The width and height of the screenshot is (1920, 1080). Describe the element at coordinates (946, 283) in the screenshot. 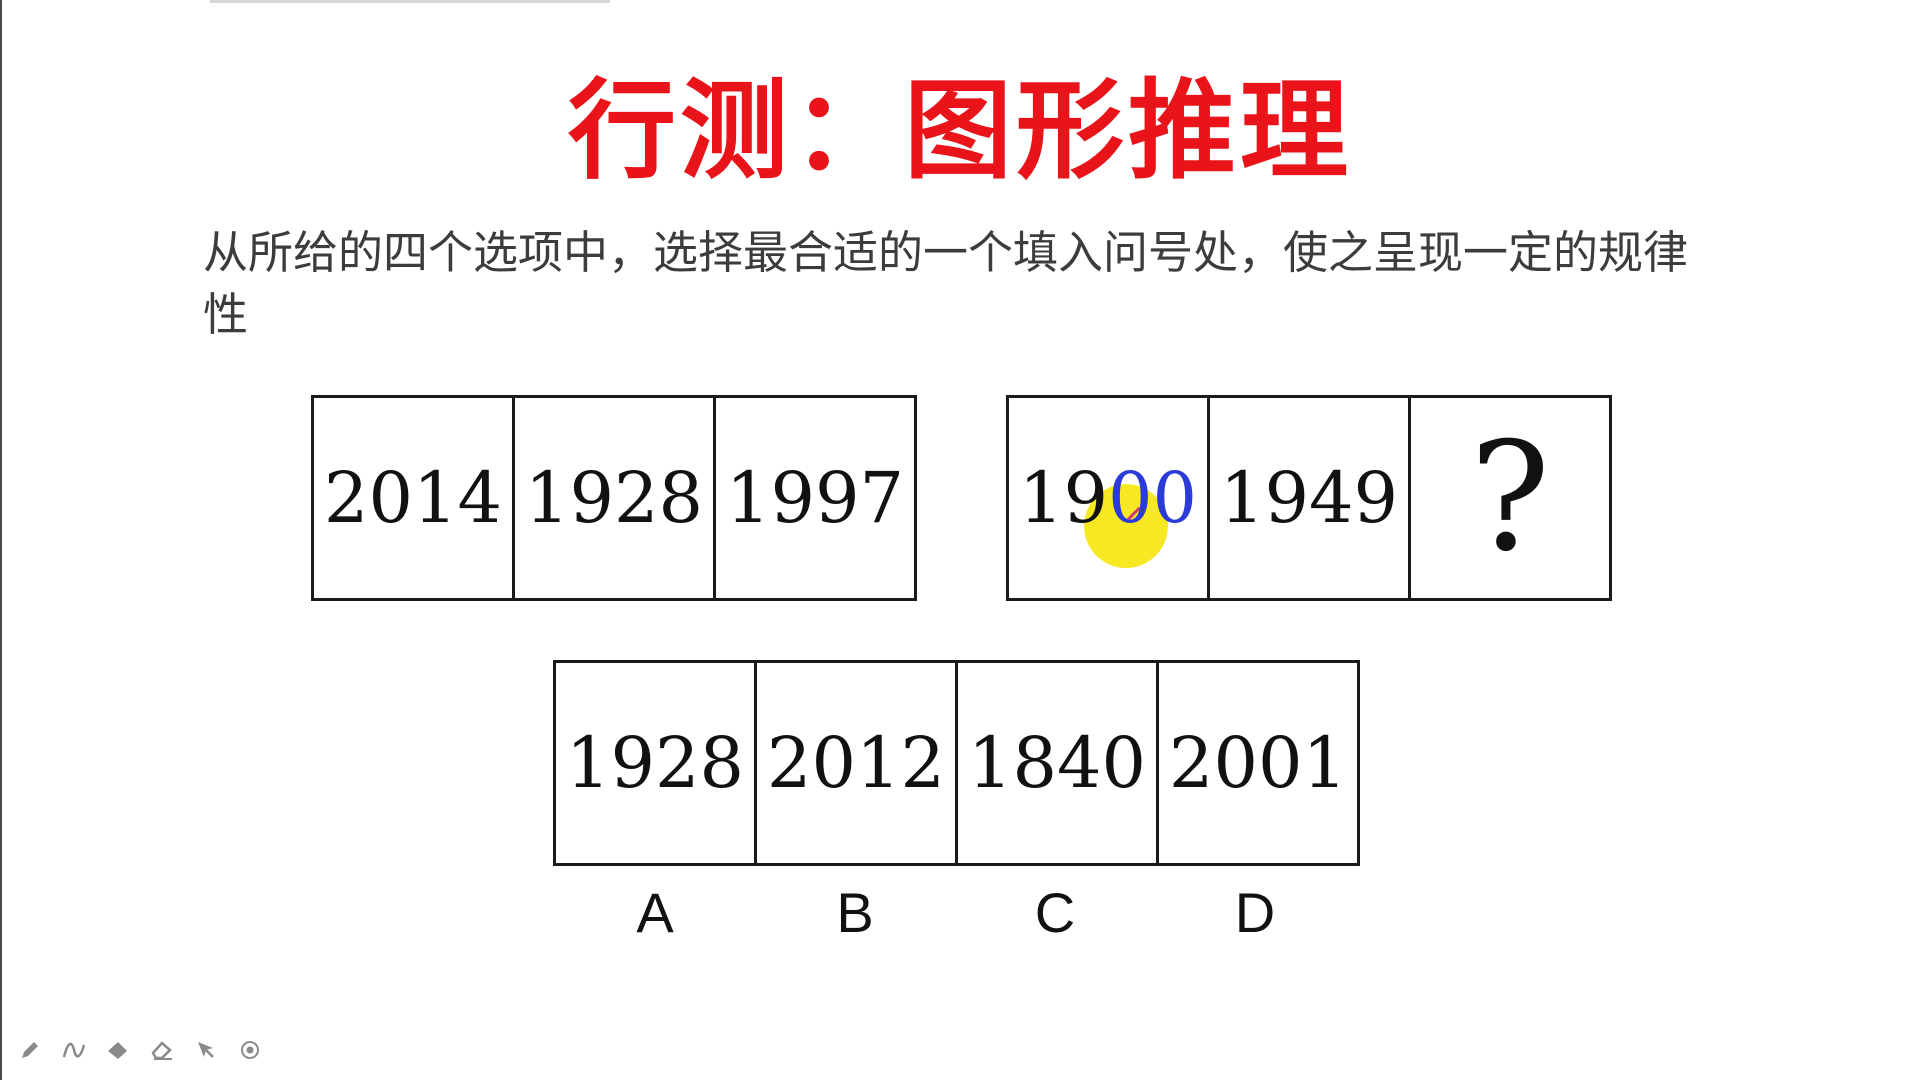

I see `question-instruction: 从所给的四个选项中，选择最合适的一个填入问号处，使之呈现一定的规律性` at that location.